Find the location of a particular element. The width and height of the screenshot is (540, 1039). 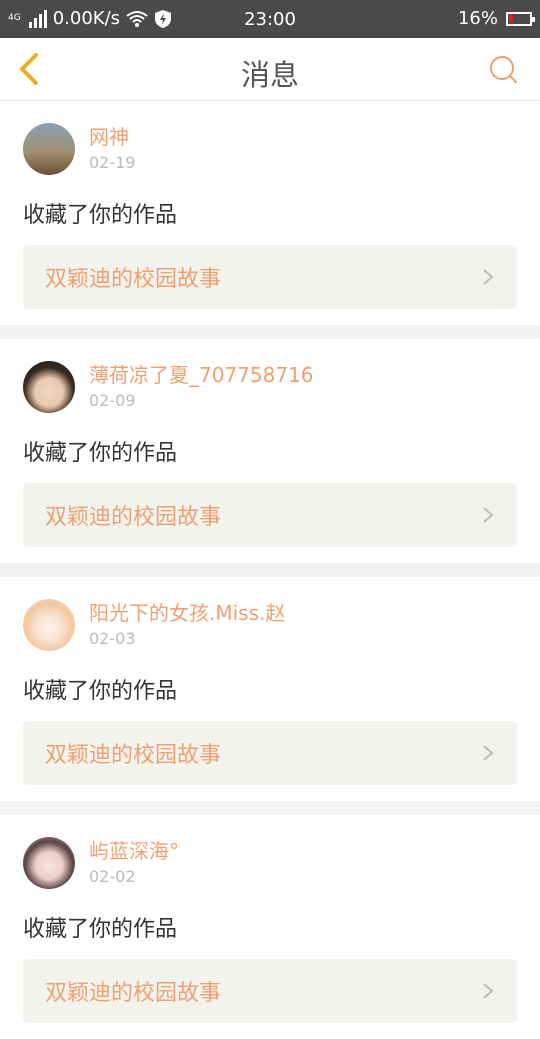

user-name: 网神 is located at coordinates (112, 137).